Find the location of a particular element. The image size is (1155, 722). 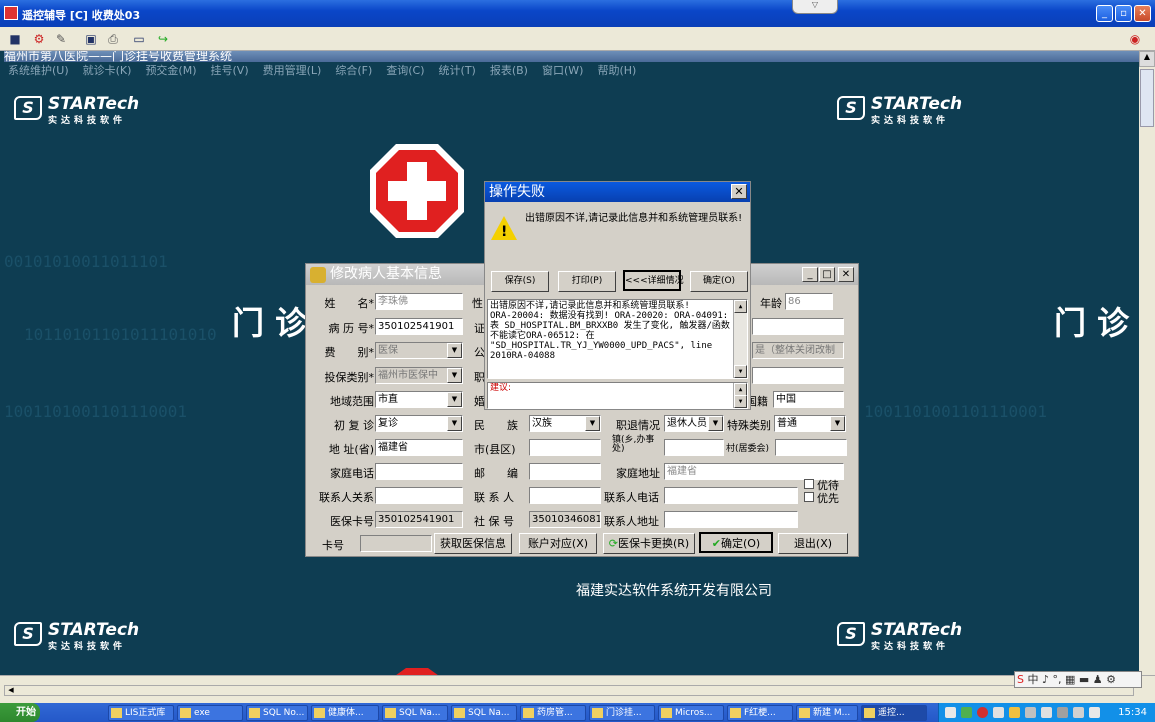

error-ok-button: 确定(O) is located at coordinates (719, 281).